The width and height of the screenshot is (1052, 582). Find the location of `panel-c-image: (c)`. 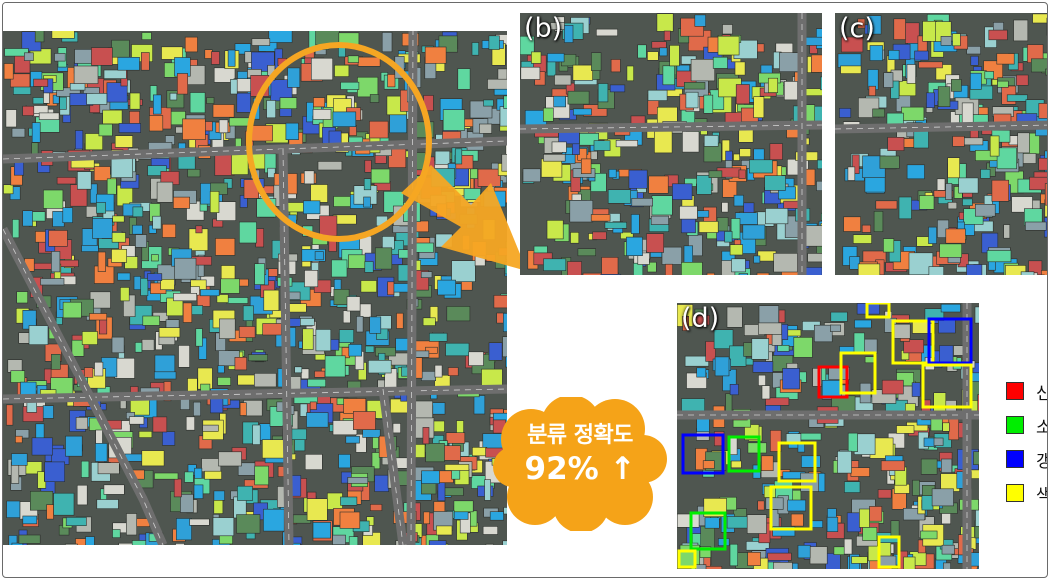

panel-c-image: (c) is located at coordinates (941, 144).